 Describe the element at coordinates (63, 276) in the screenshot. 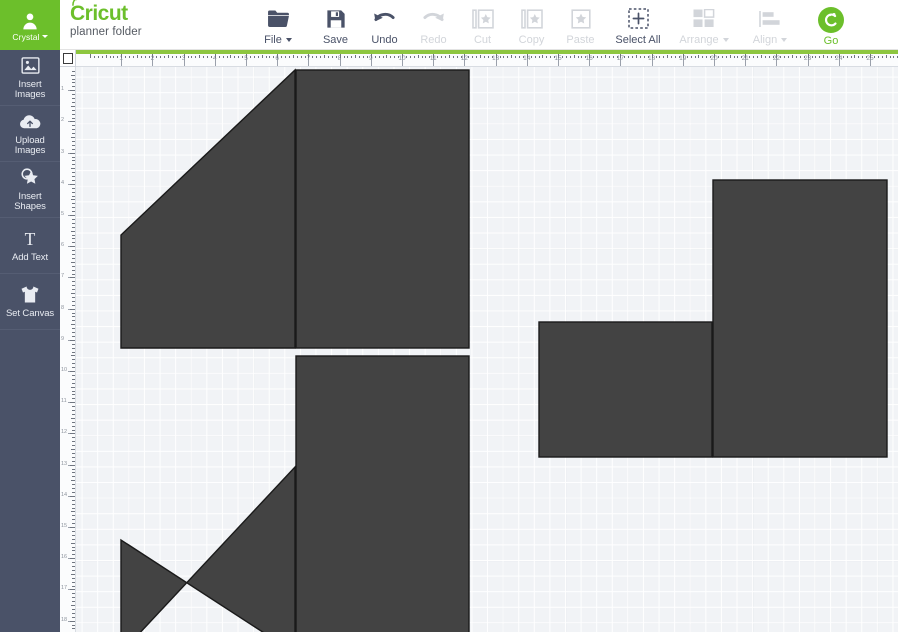

I see `ruler-label: 7` at that location.